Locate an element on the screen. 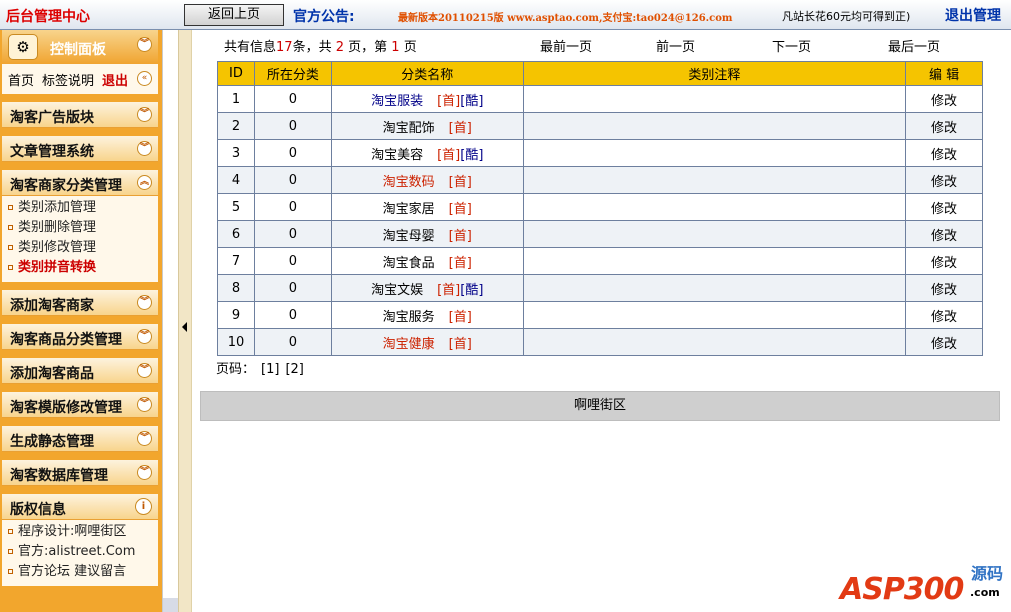 Image resolution: width=1011 pixels, height=612 pixels. sidebar-section-header: 淘客商家分类管理 ︽ is located at coordinates (80, 183).